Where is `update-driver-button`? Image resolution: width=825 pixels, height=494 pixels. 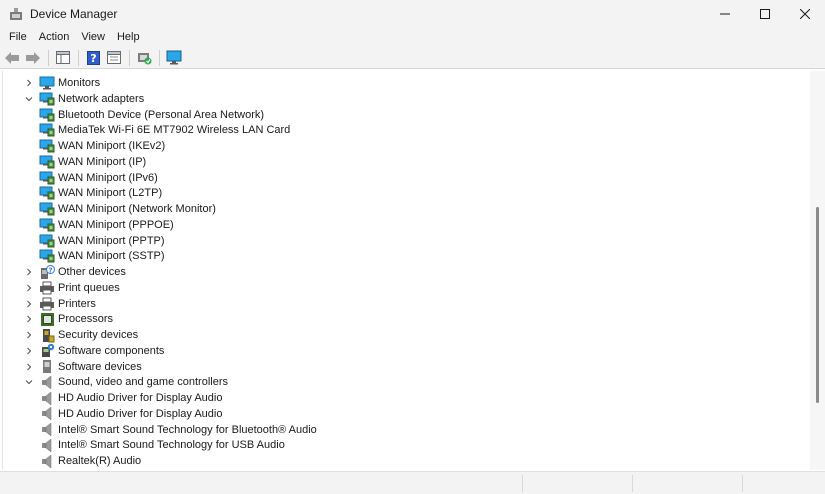
update-driver-button is located at coordinates (144, 58).